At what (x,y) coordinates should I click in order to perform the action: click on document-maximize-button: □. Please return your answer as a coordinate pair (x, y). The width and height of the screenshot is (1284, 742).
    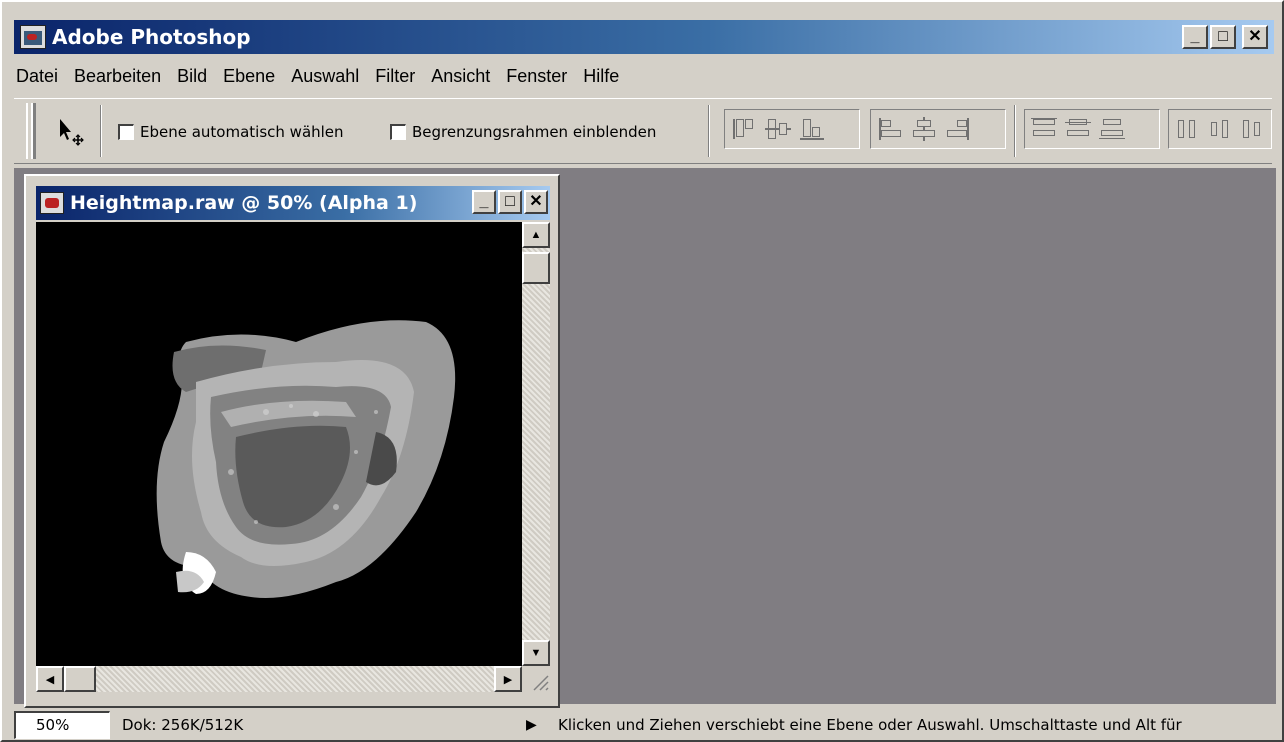
    Looking at the image, I should click on (510, 202).